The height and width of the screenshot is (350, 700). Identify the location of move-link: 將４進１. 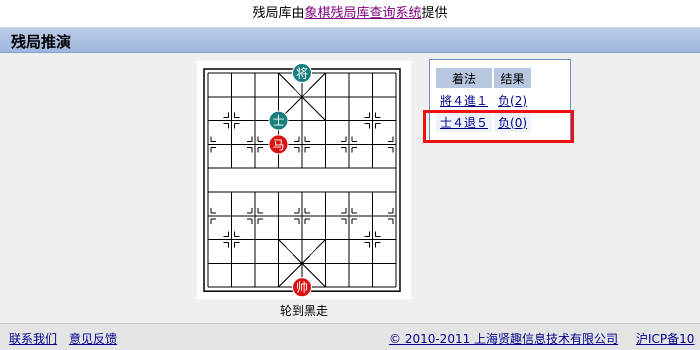
(464, 101).